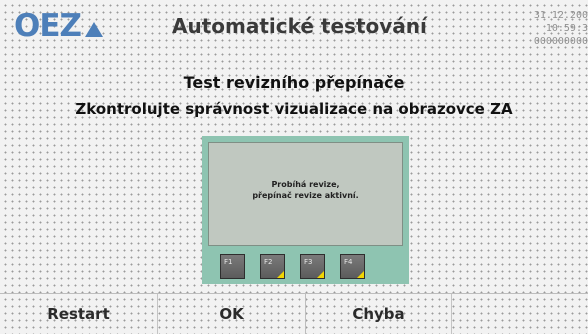 The image size is (588, 334). I want to click on time-readout: 10:59:3, so click(566, 28).